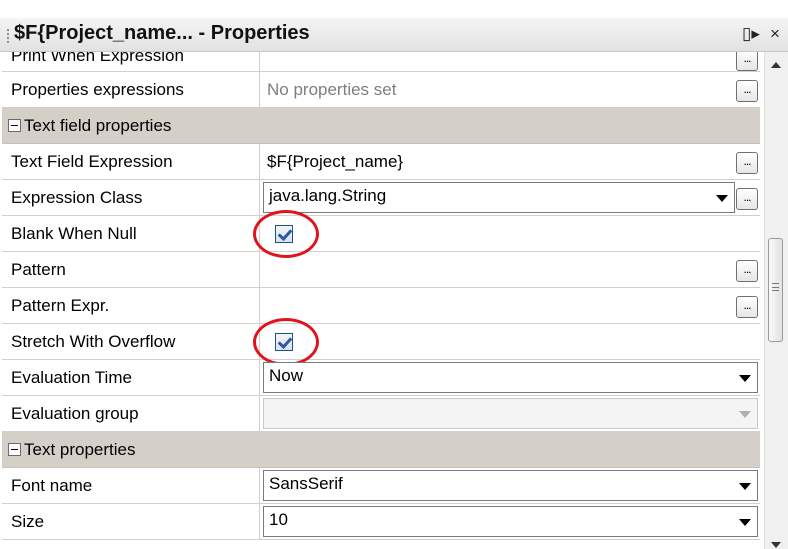  What do you see at coordinates (98, 125) in the screenshot?
I see `section-label: Text field properties` at bounding box center [98, 125].